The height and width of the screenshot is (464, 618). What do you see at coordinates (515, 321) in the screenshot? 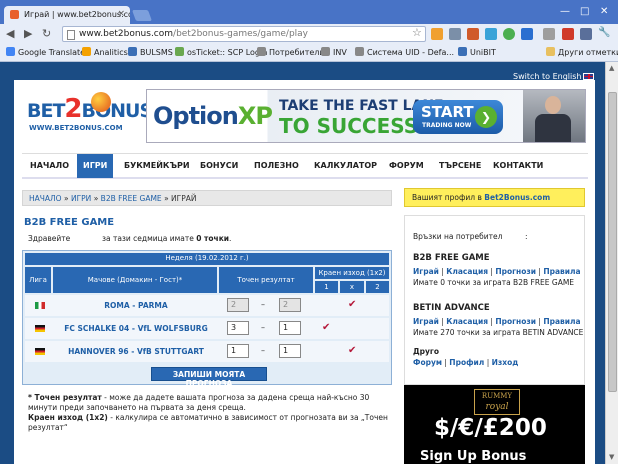
I see `betin-forecasts-link: Прогнози` at bounding box center [515, 321].